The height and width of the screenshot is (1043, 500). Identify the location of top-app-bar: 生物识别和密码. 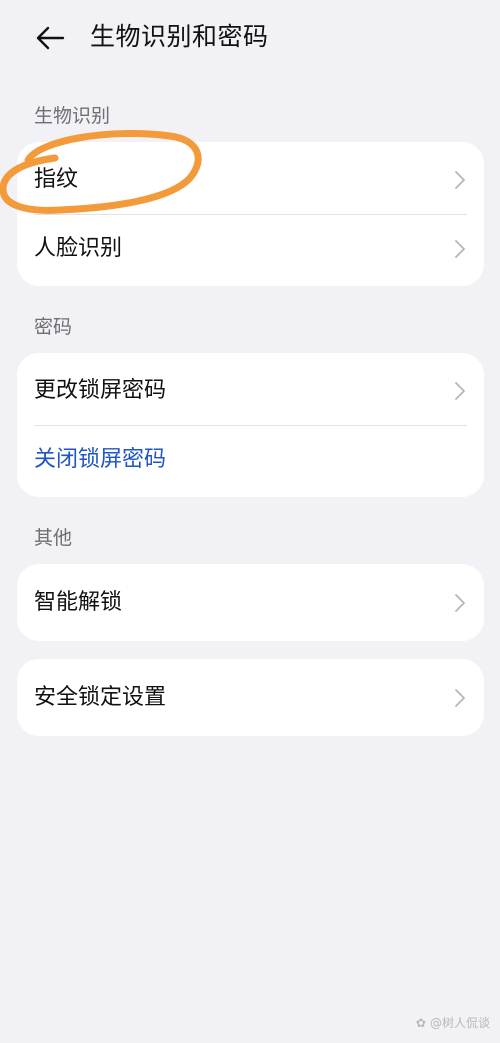
(250, 38).